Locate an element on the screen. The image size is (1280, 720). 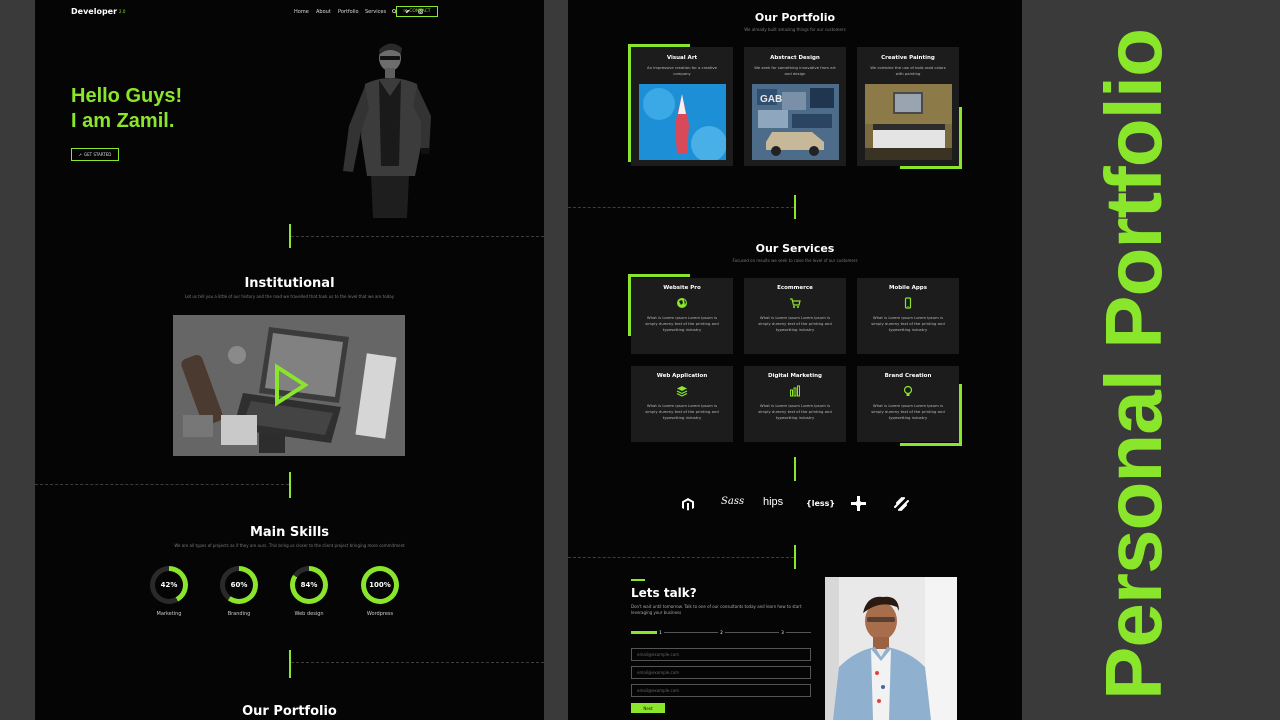
skill-ring: 100% is located at coordinates (380, 585).